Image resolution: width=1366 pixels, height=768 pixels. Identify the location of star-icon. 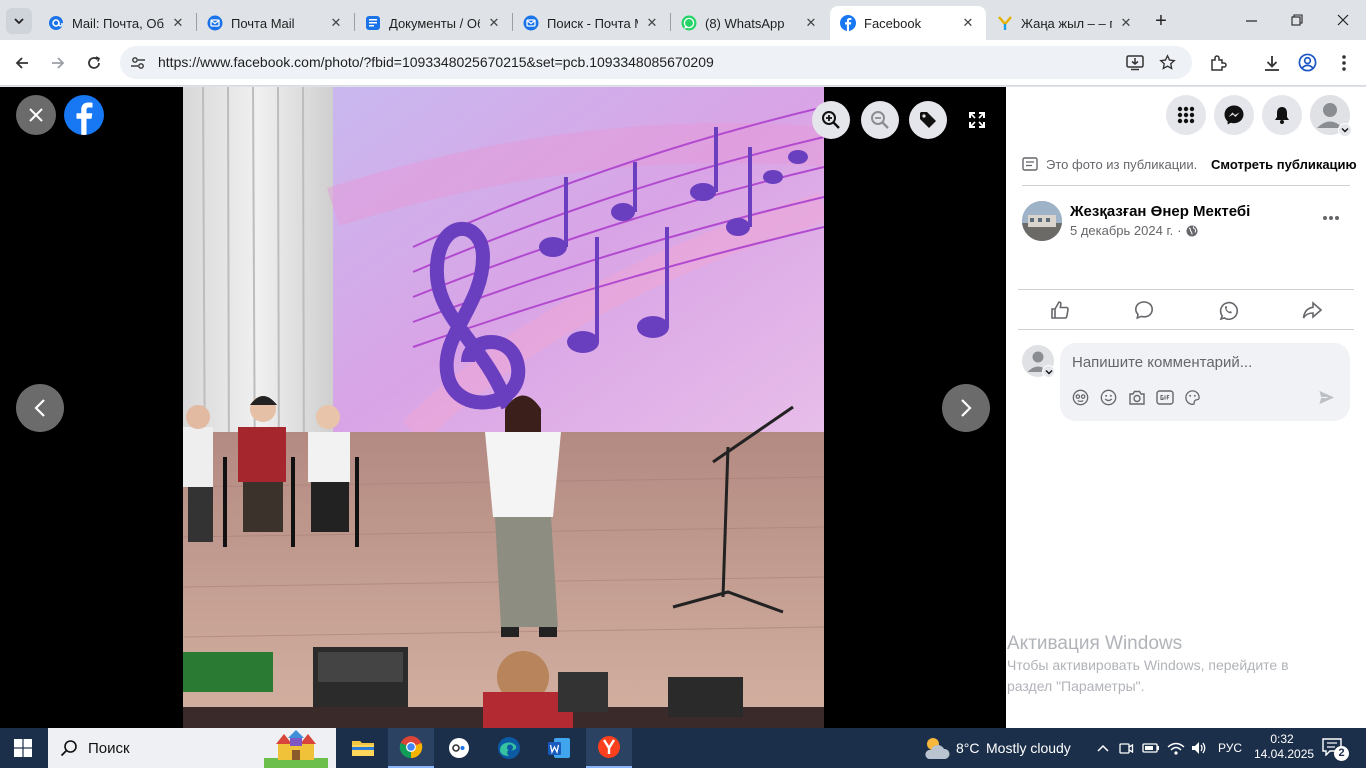
(1167, 62).